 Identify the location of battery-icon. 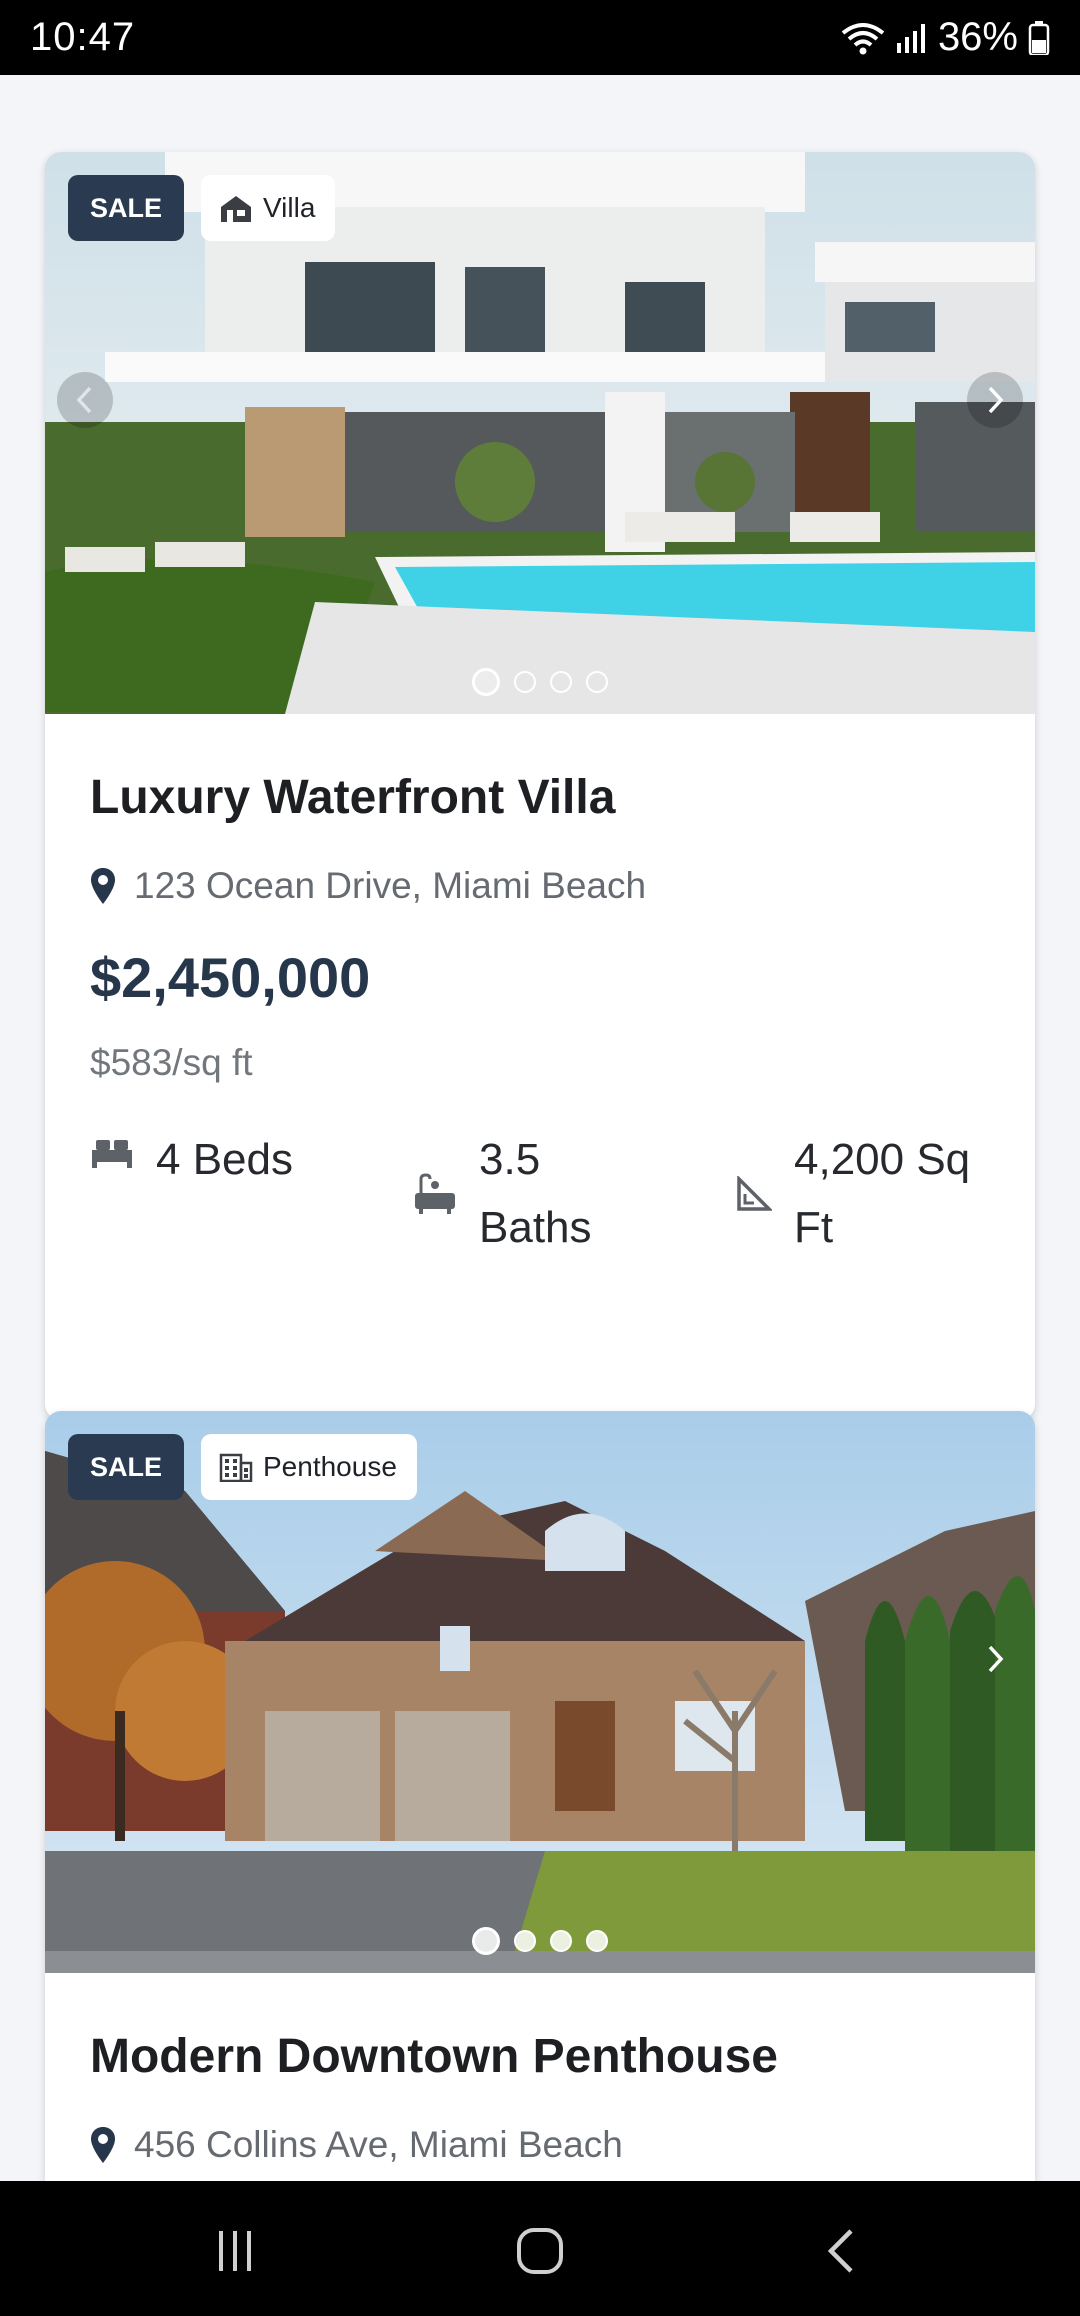
(1039, 37).